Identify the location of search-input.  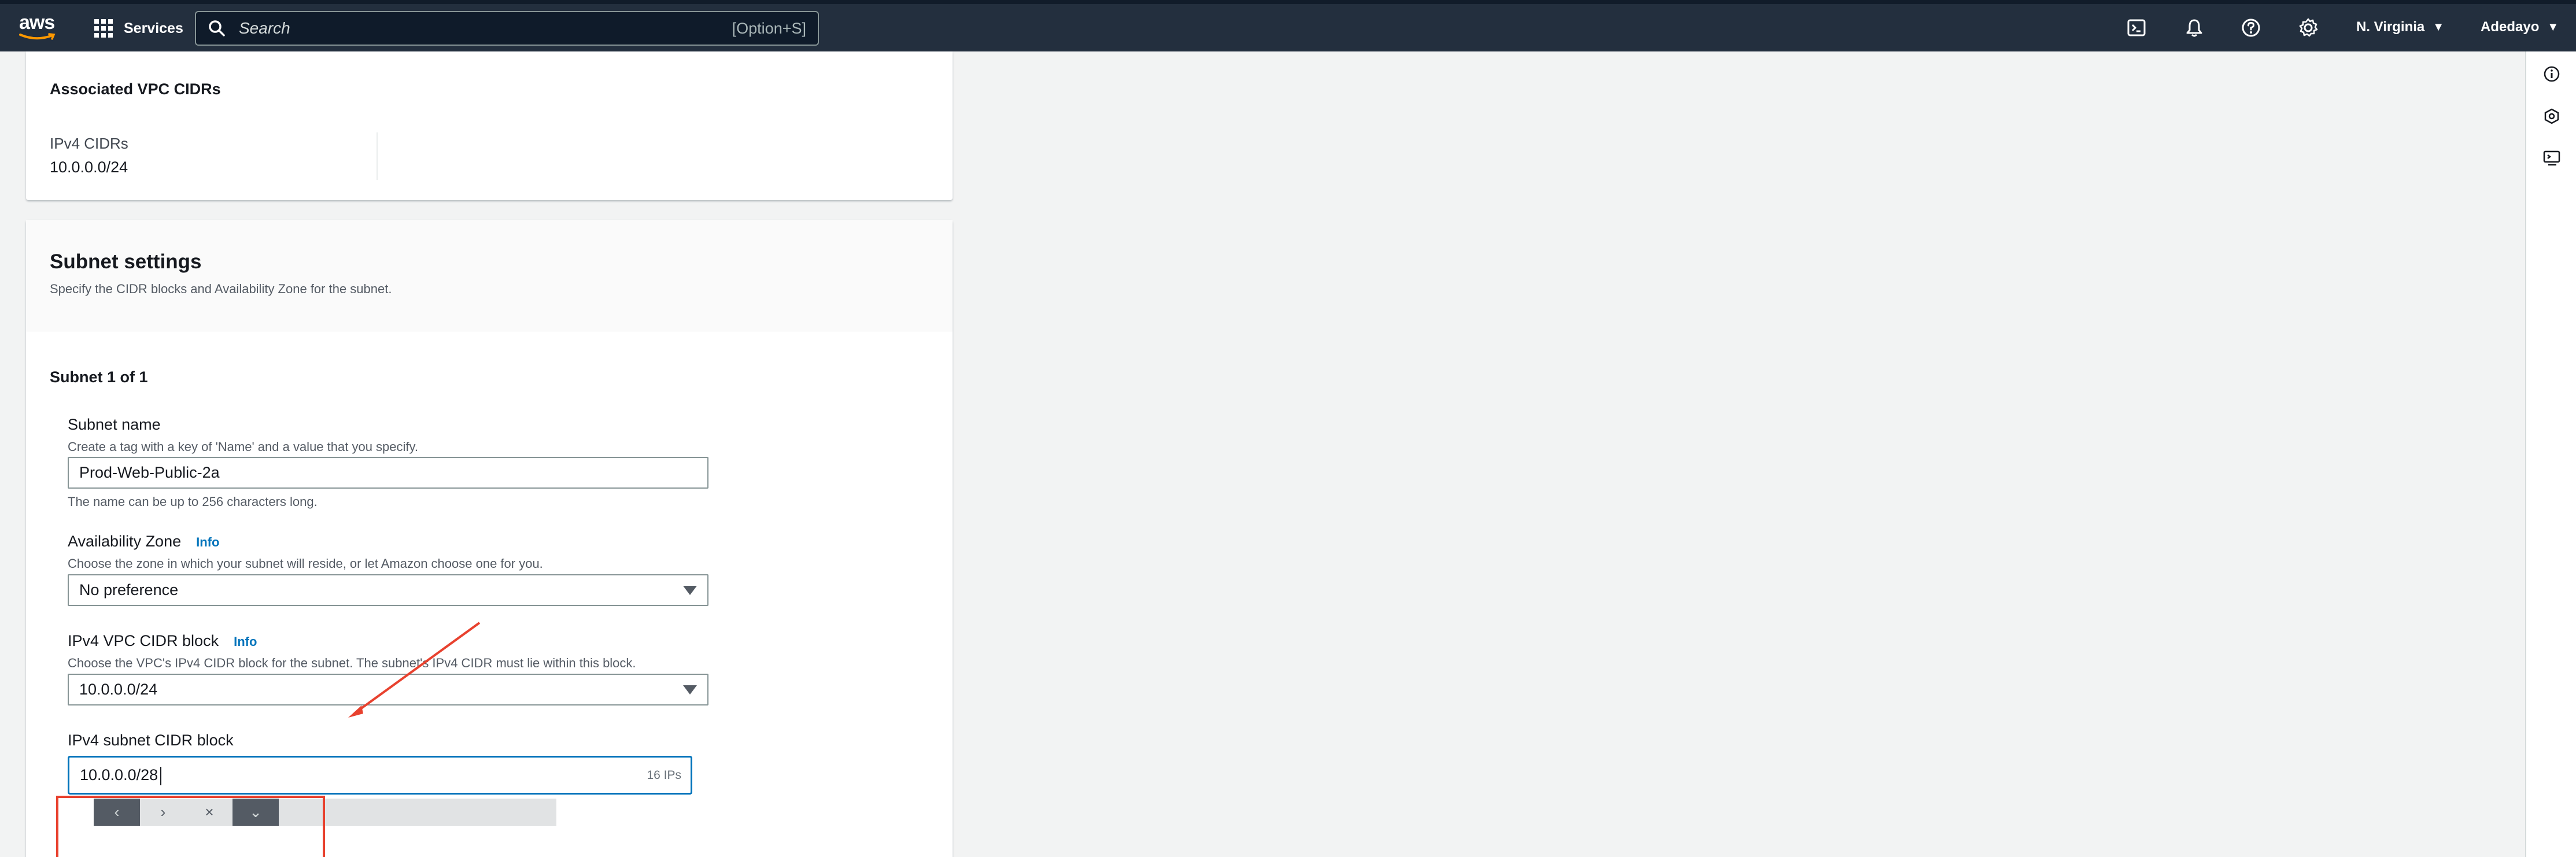
(485, 28).